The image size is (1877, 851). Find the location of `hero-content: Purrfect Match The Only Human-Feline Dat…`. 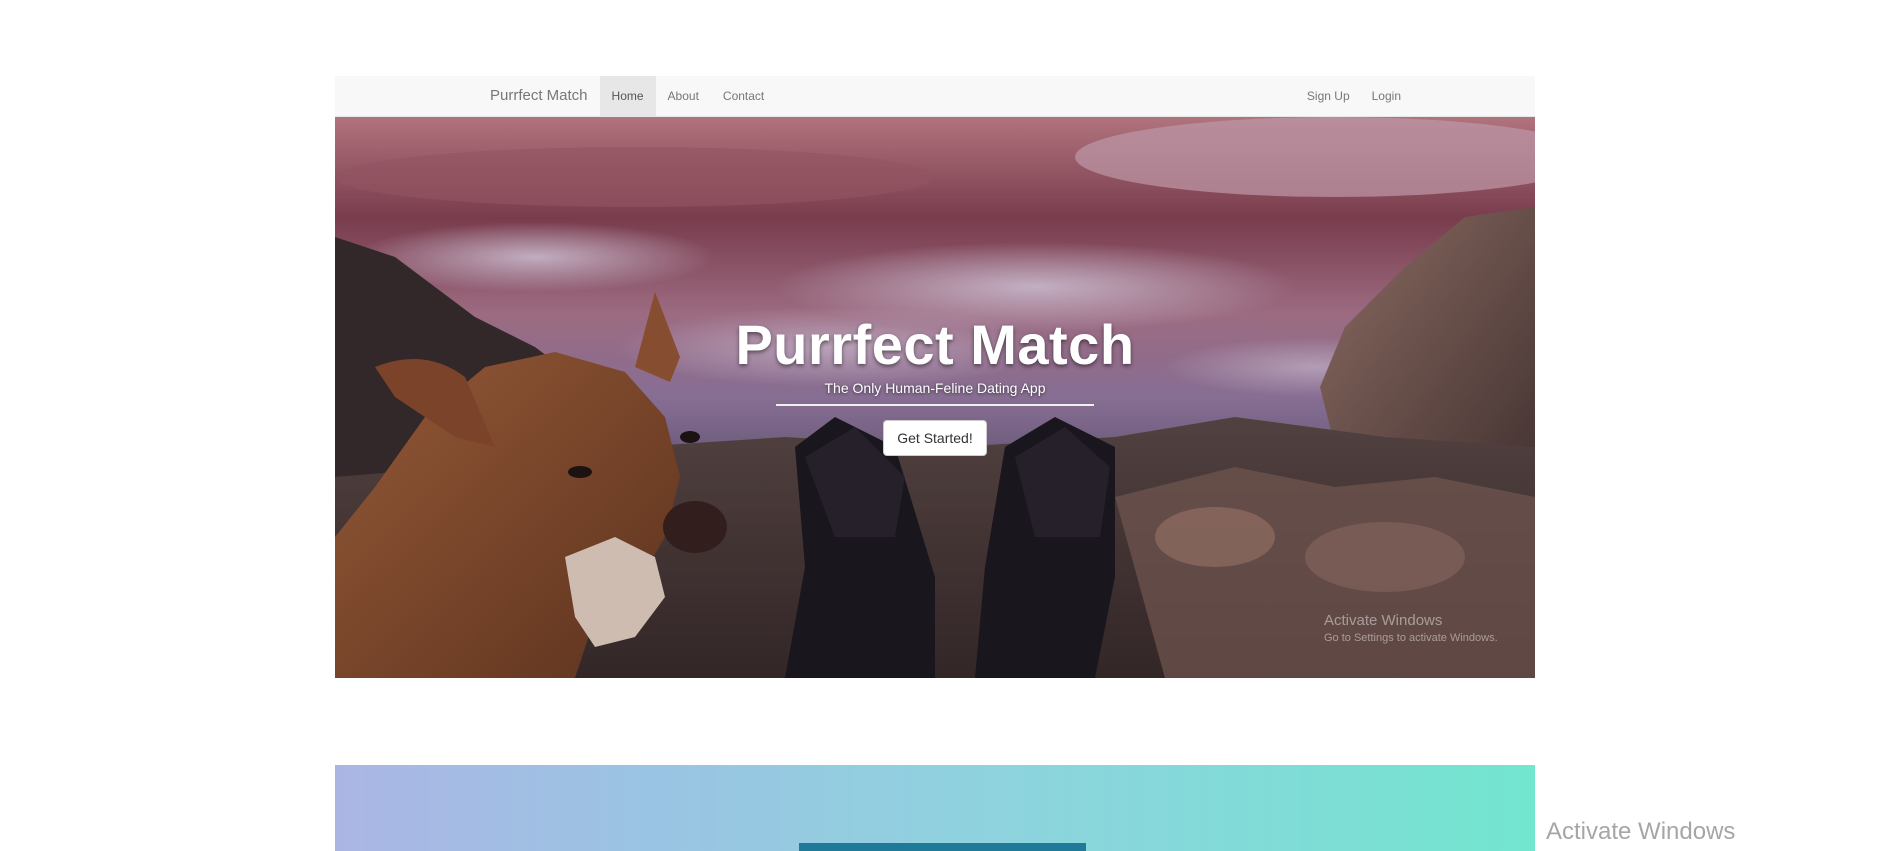

hero-content: Purrfect Match The Only Human-Feline Dat… is located at coordinates (935, 384).